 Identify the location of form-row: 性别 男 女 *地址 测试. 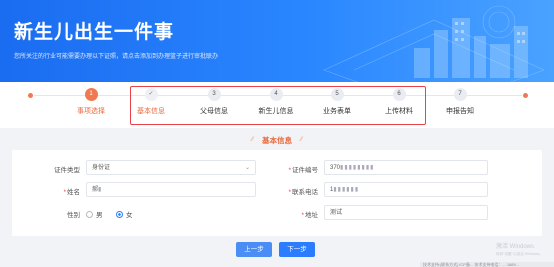
(277, 213).